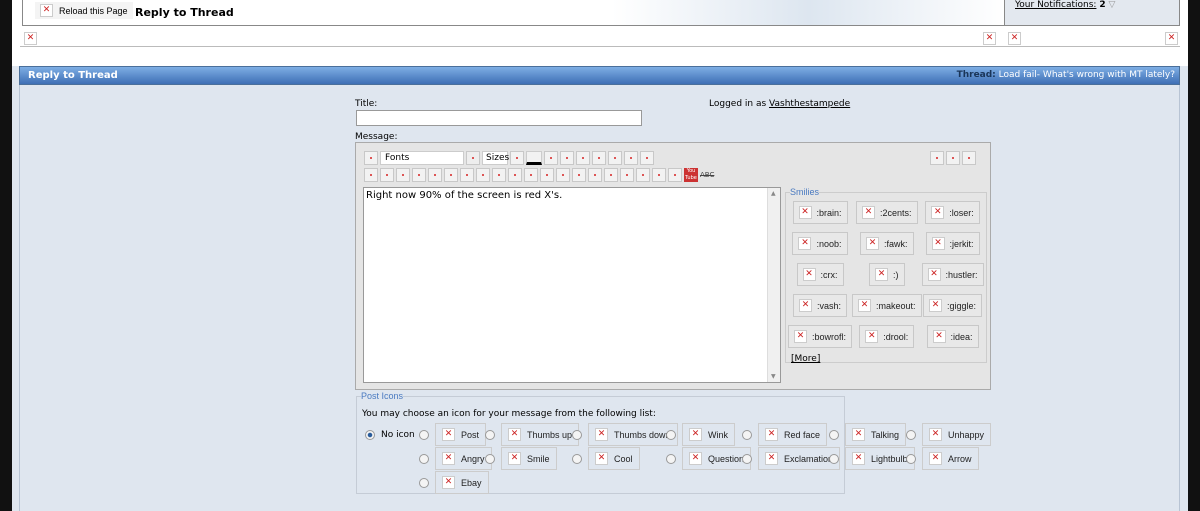 This screenshot has height=511, width=1200. What do you see at coordinates (517, 158) in the screenshot?
I see `size-dropdown-arrow` at bounding box center [517, 158].